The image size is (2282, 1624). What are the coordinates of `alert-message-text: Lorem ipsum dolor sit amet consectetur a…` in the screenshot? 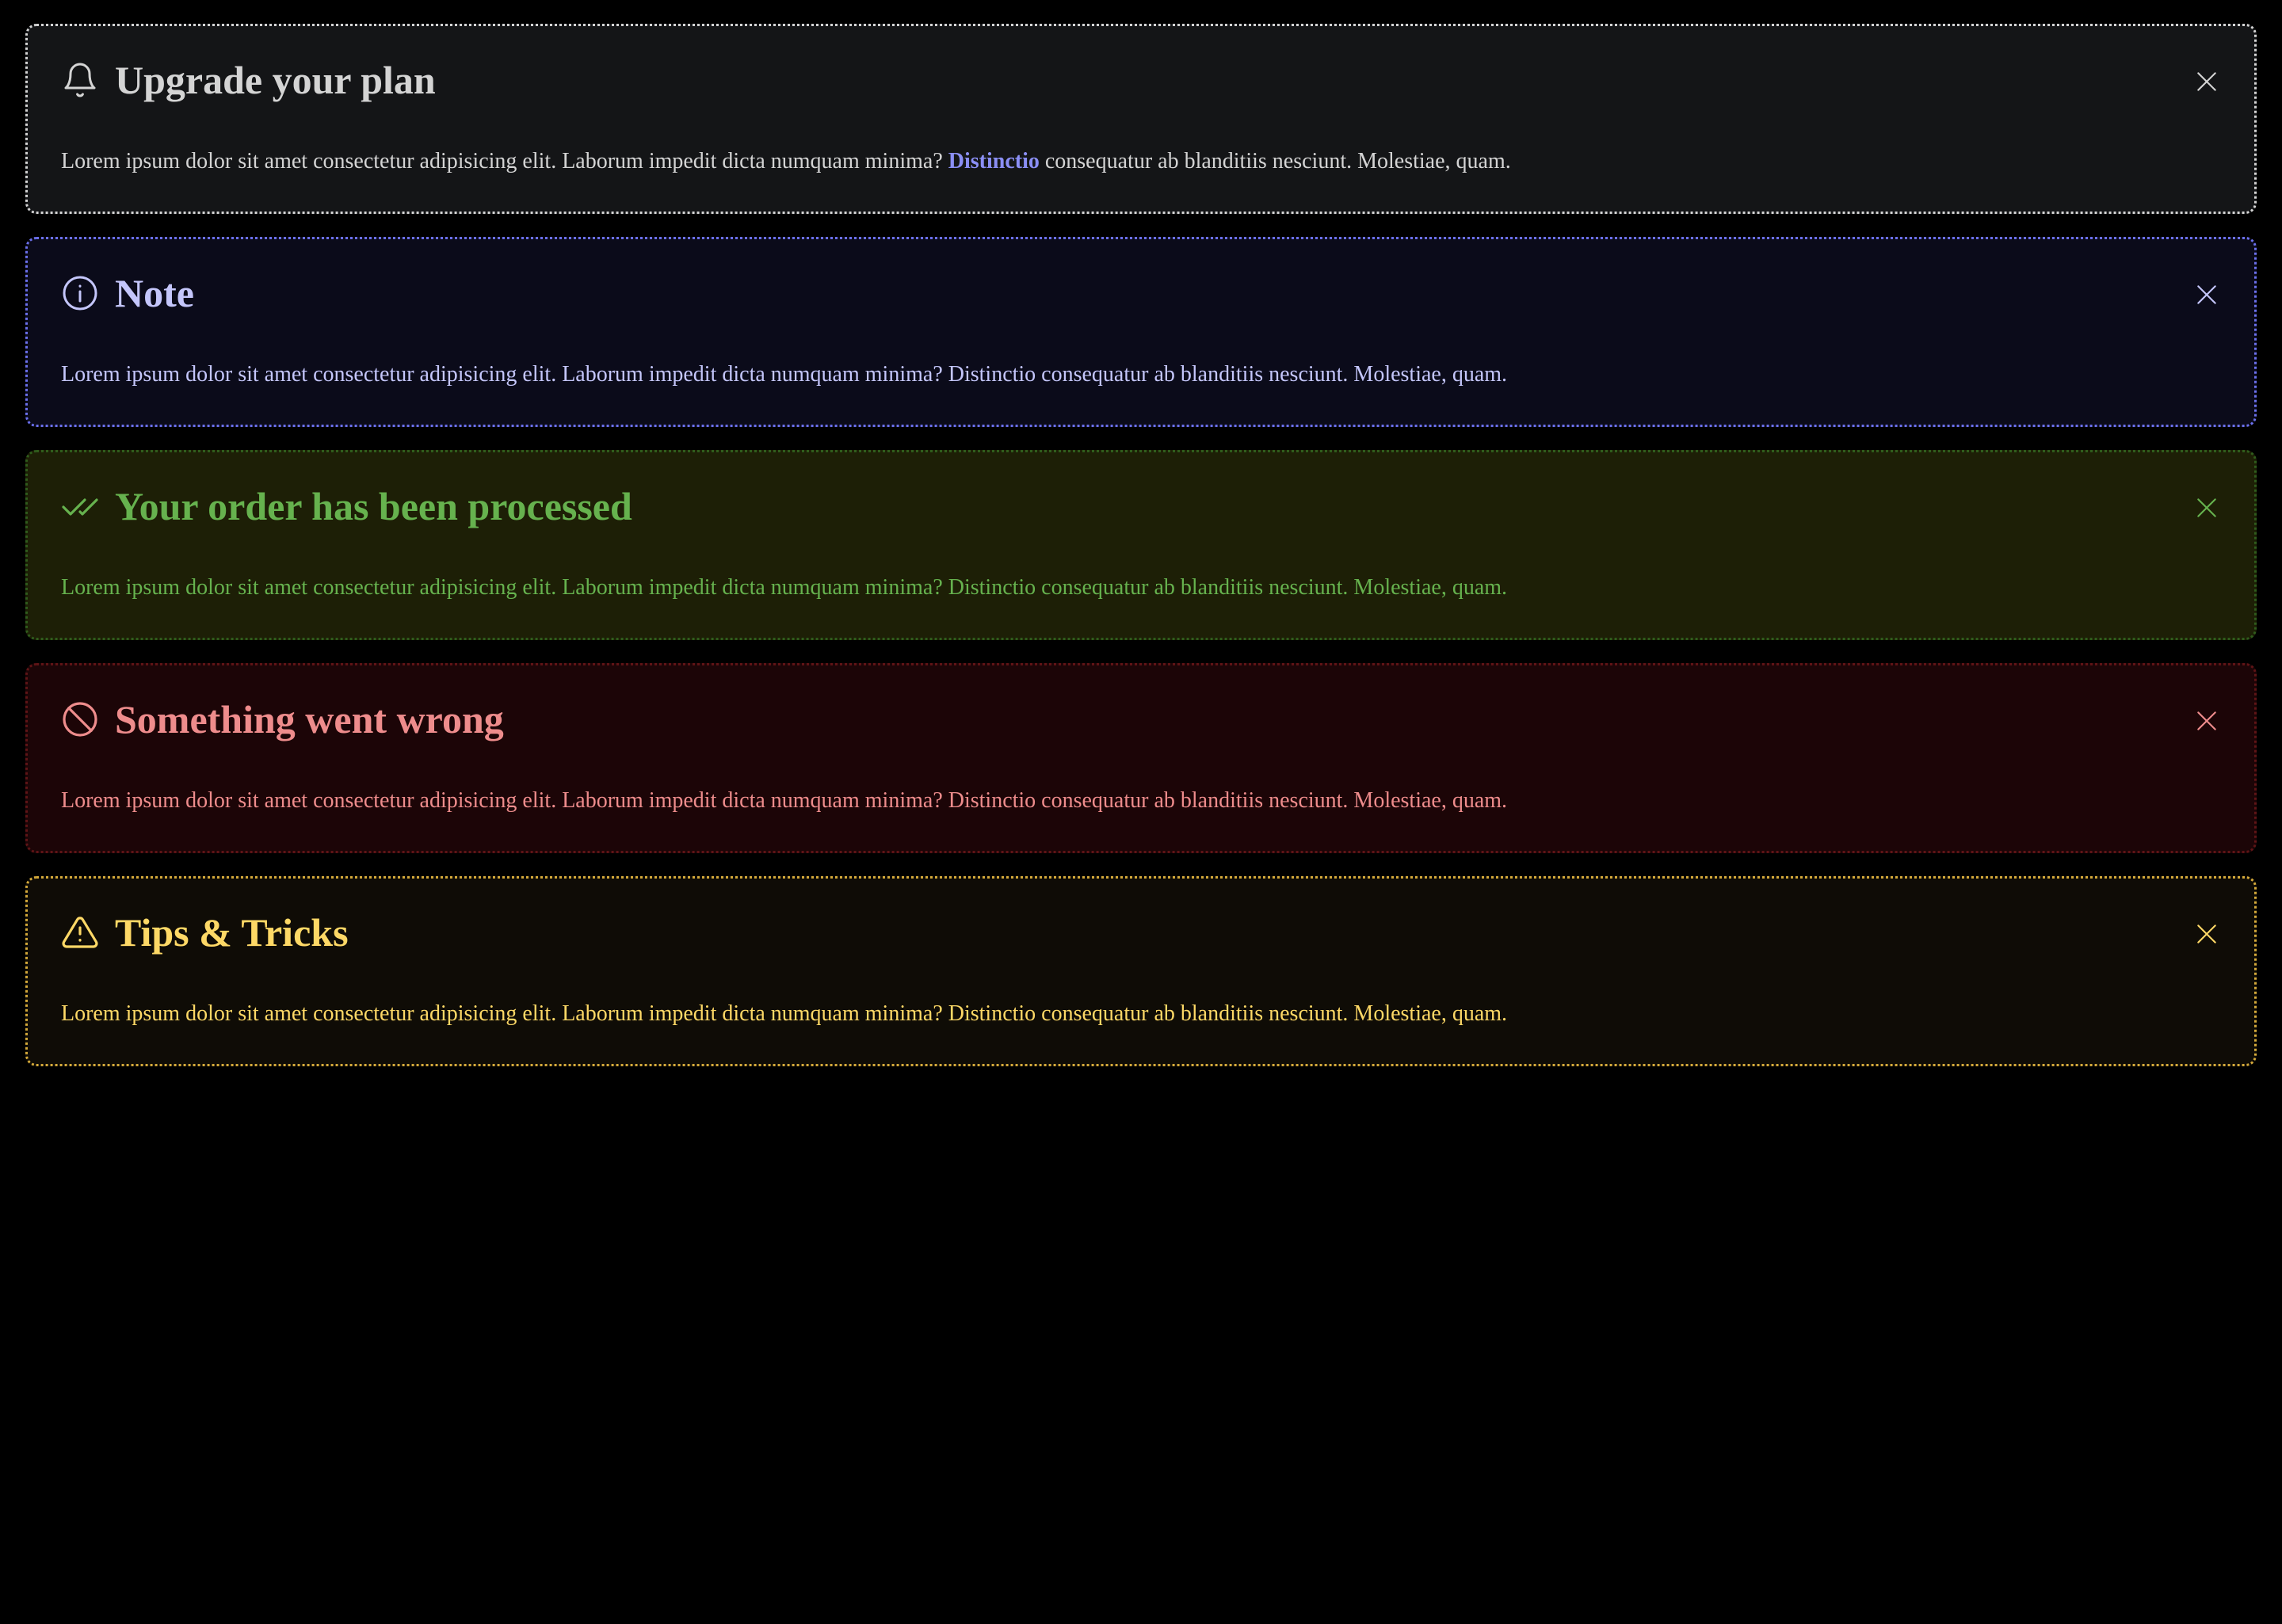 It's located at (502, 161).